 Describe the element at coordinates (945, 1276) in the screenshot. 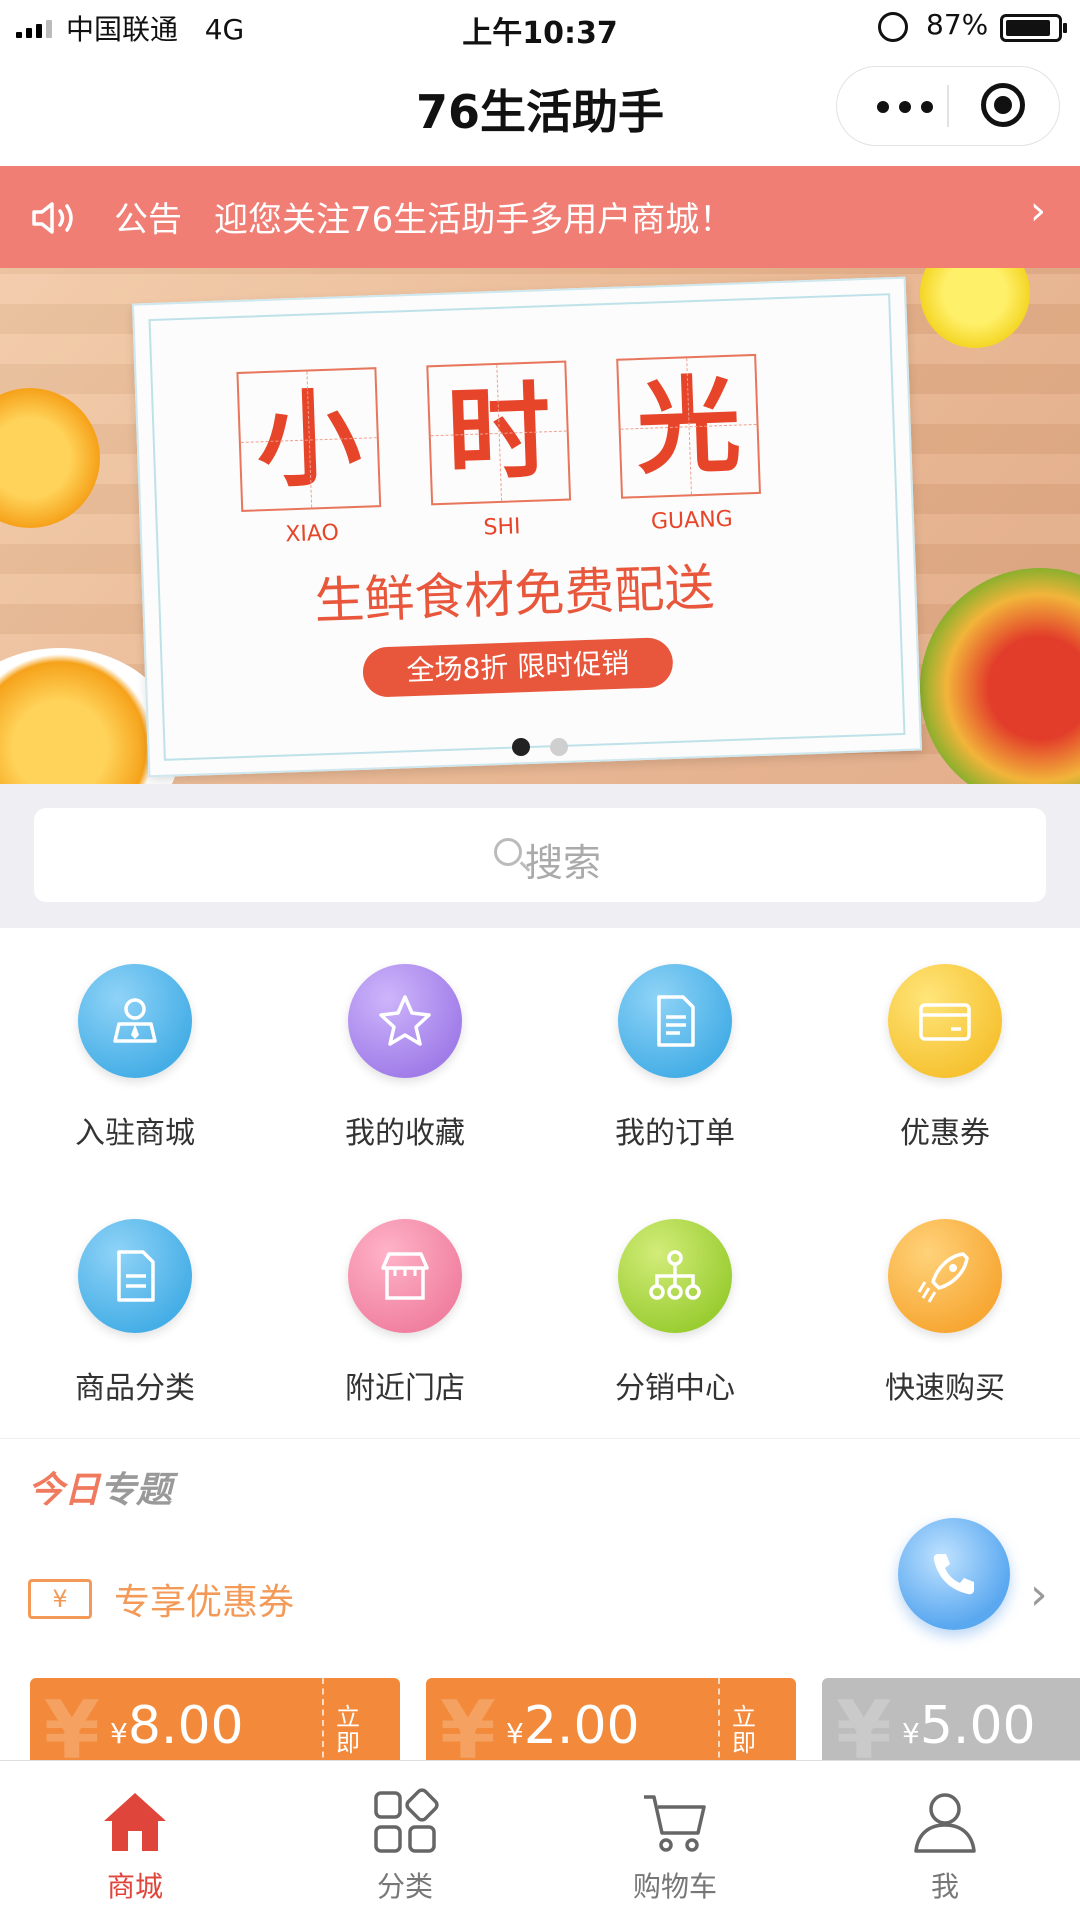

I see `rocket-icon` at that location.